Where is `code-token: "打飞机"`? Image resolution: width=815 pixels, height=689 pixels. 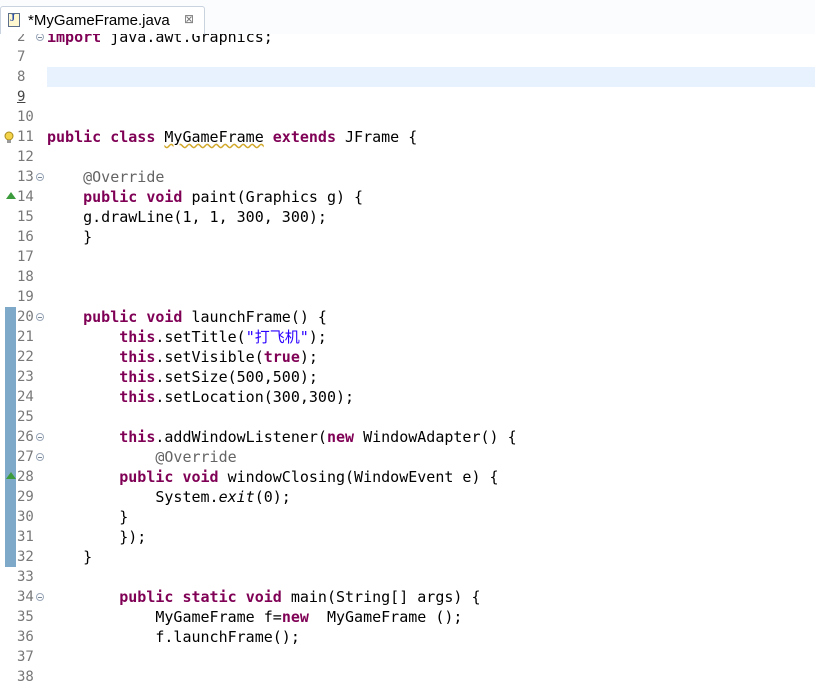
code-token: "打飞机" is located at coordinates (277, 337).